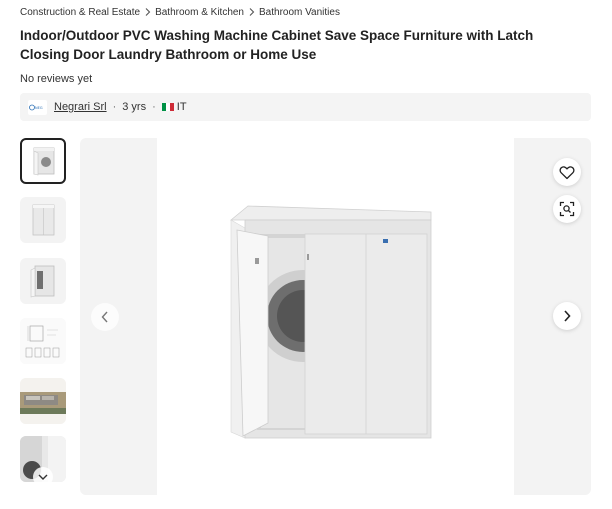  Describe the element at coordinates (43, 281) in the screenshot. I see `thumbnail-cabinet-side-open` at that location.